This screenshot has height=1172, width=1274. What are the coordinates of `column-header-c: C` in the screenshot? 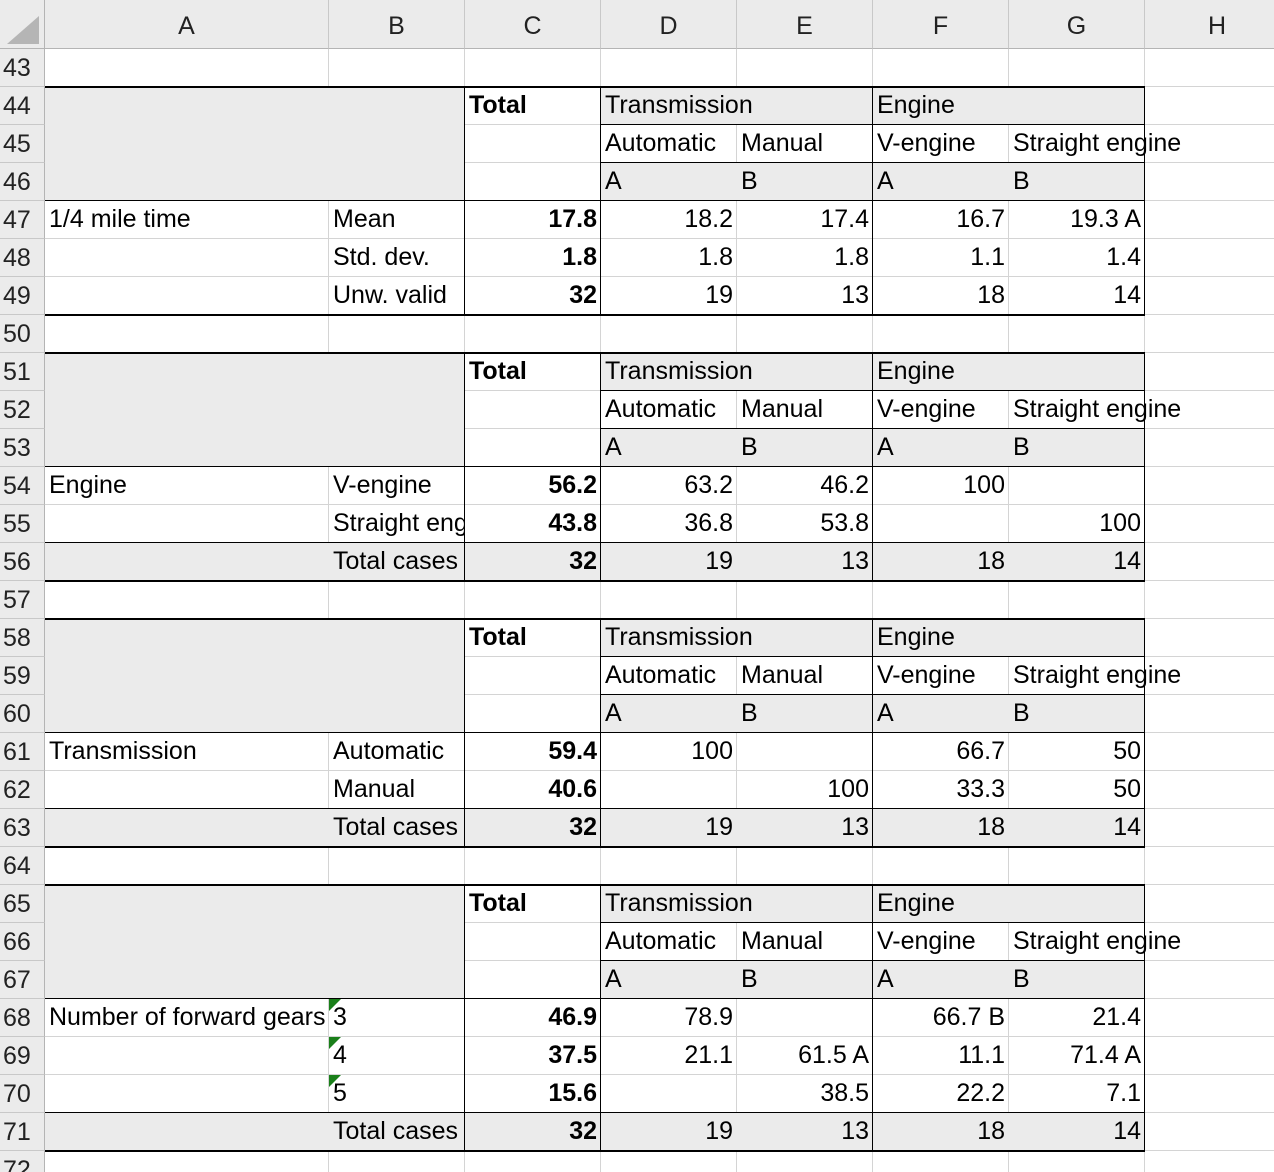 It's located at (533, 24).